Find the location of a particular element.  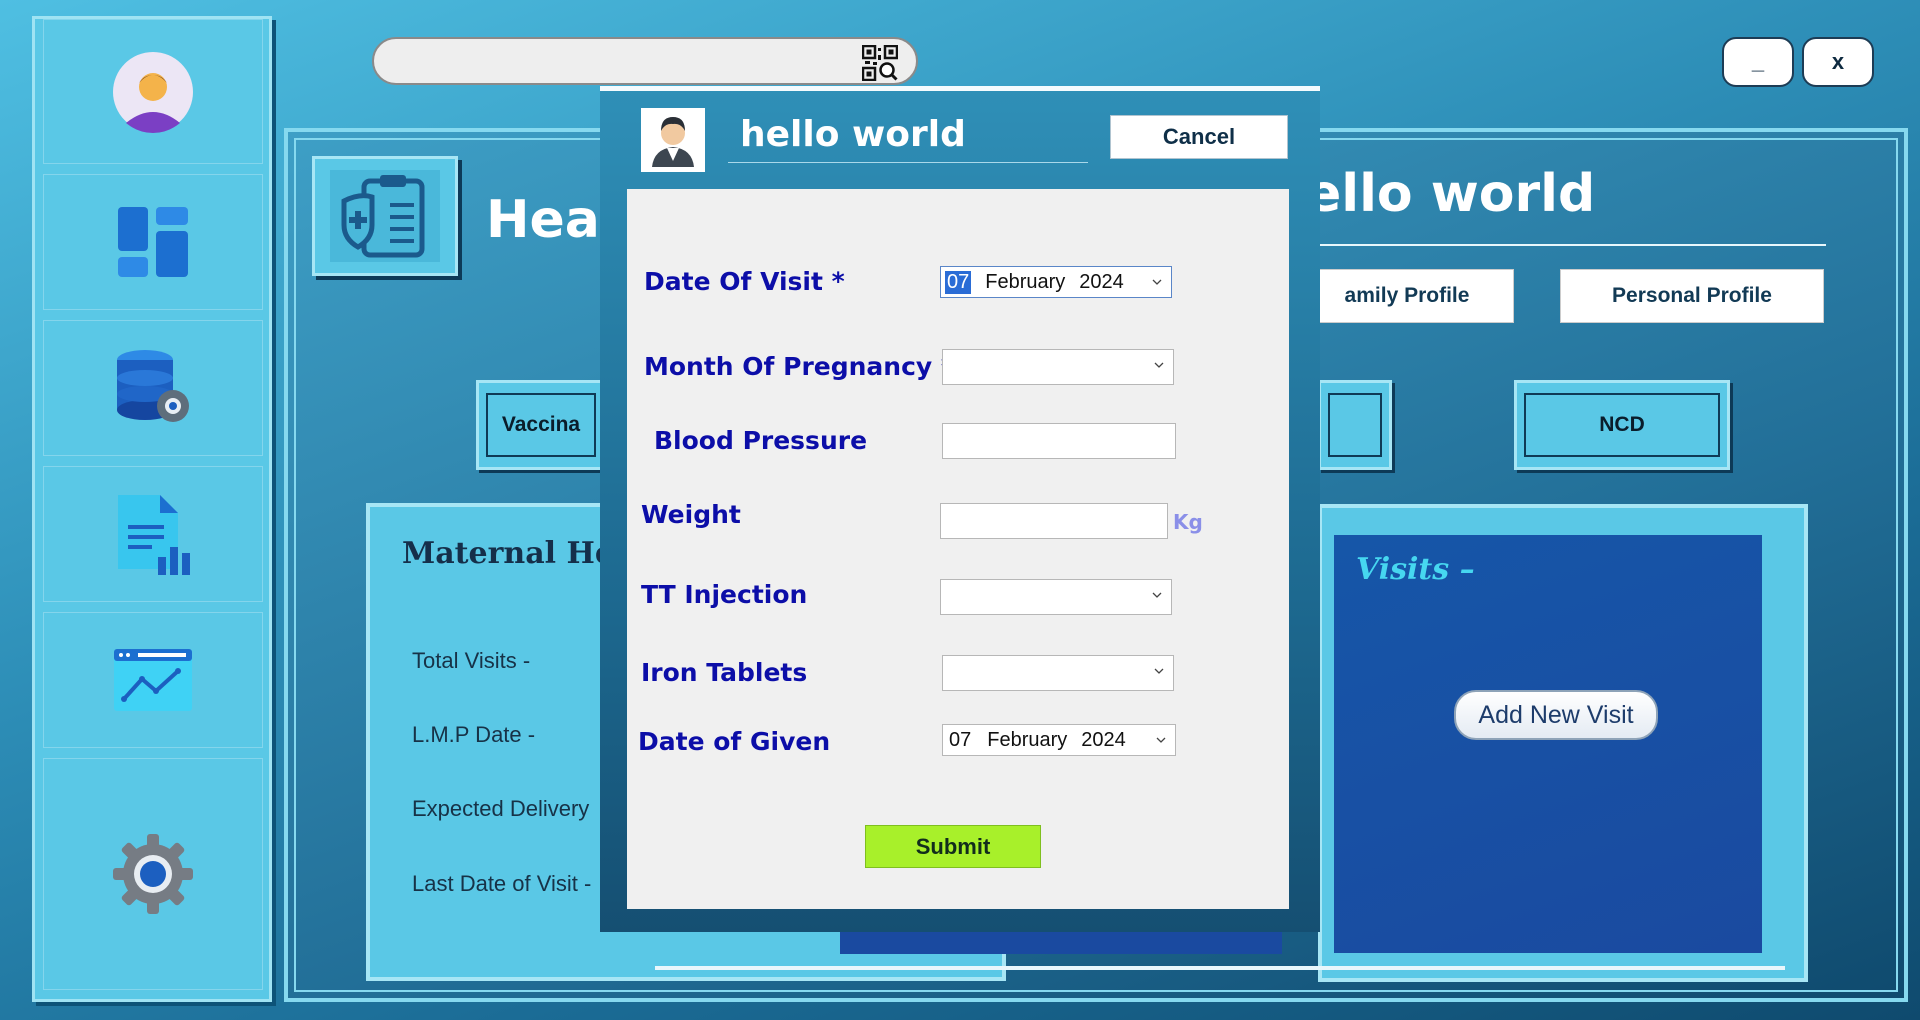

doctor-avatar-icon is located at coordinates (673, 142).